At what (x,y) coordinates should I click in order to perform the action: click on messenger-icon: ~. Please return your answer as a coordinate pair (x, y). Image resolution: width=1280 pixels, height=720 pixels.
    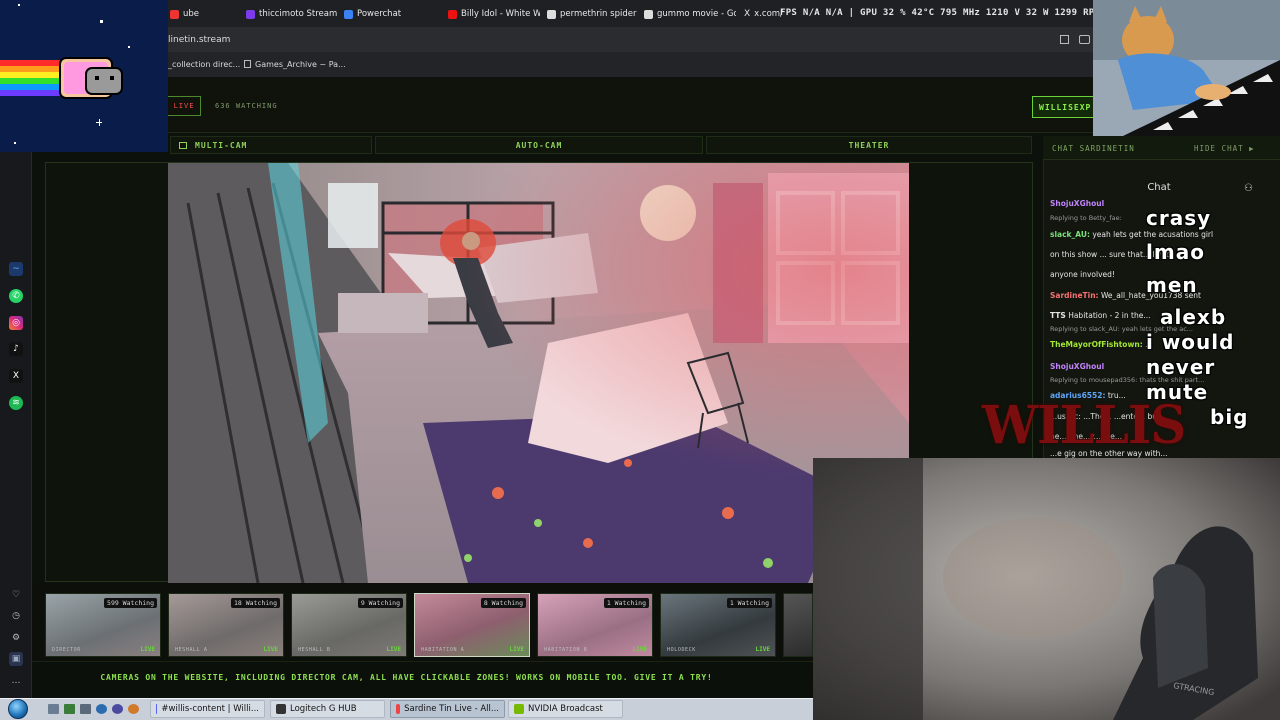
    Looking at the image, I should click on (16, 269).